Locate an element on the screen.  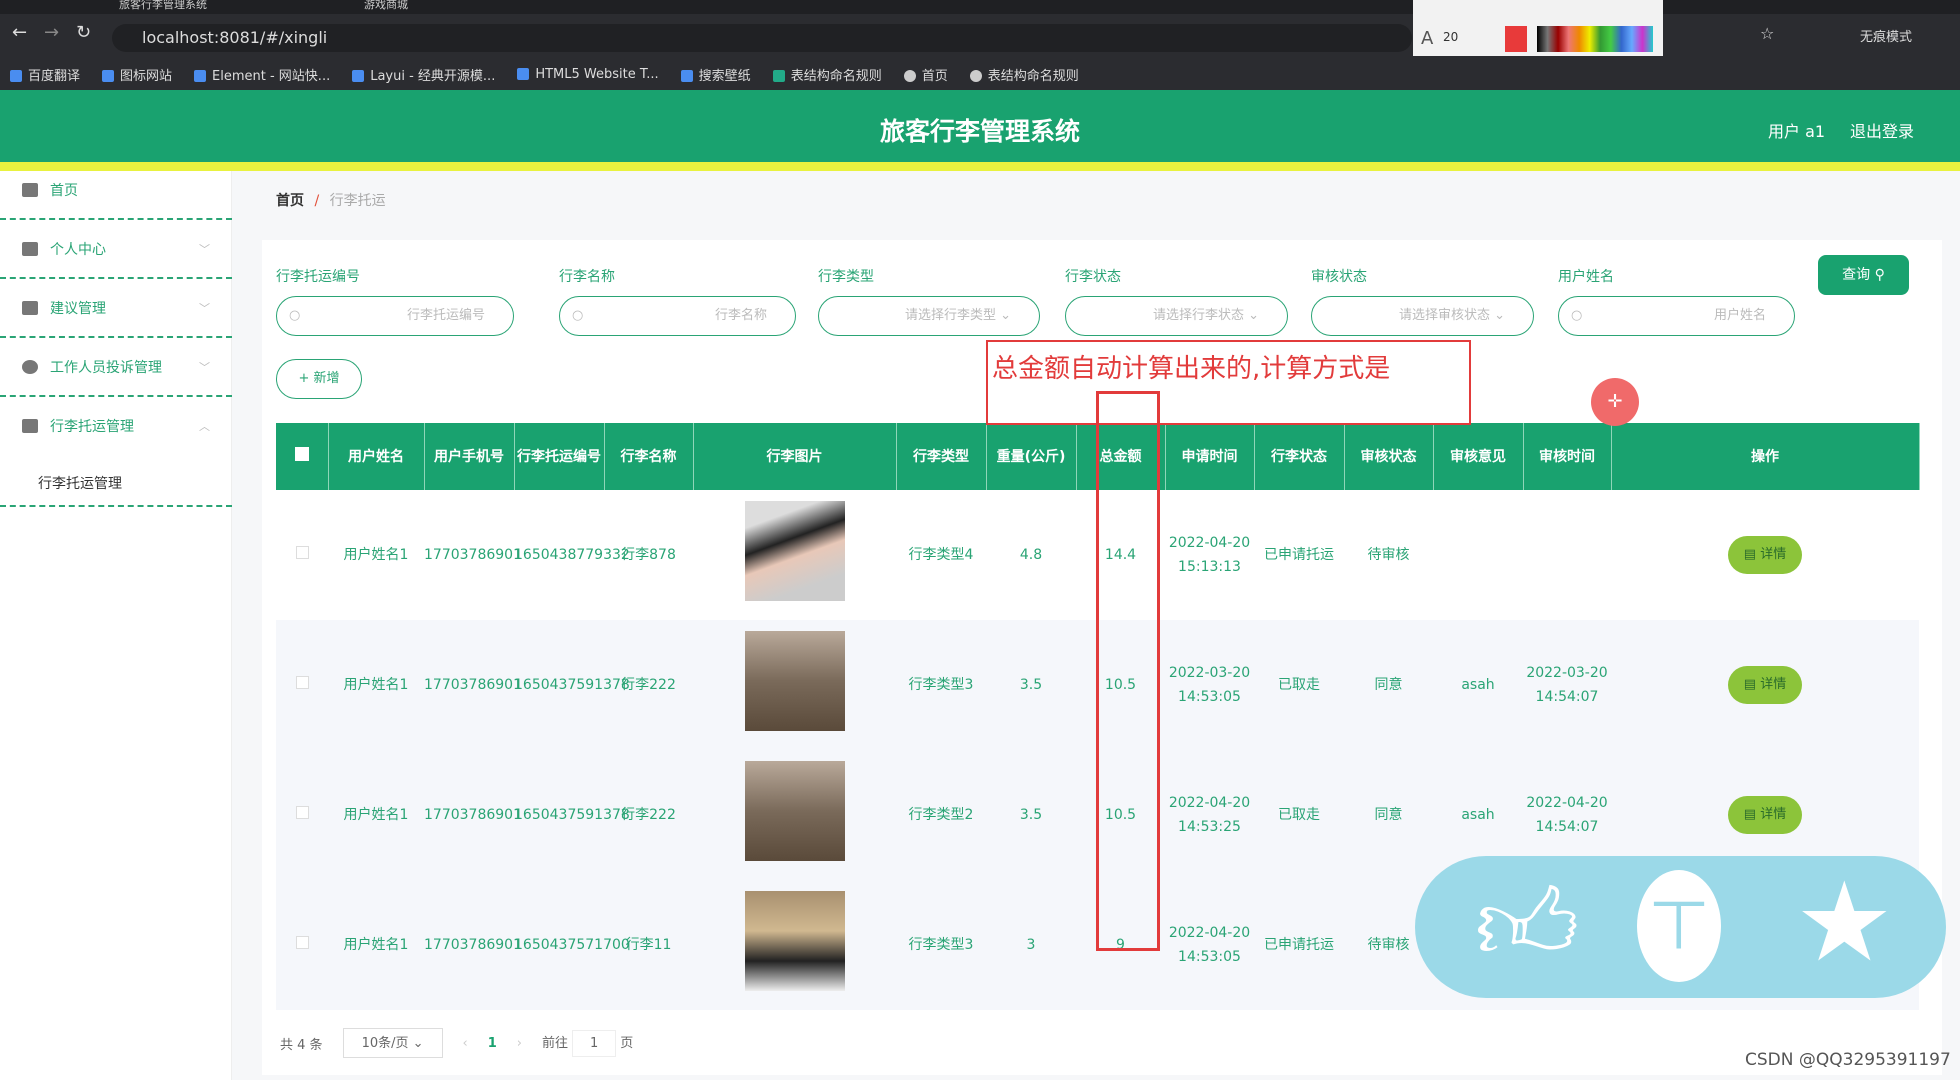
table-cell: 4.8 is located at coordinates (1031, 555).